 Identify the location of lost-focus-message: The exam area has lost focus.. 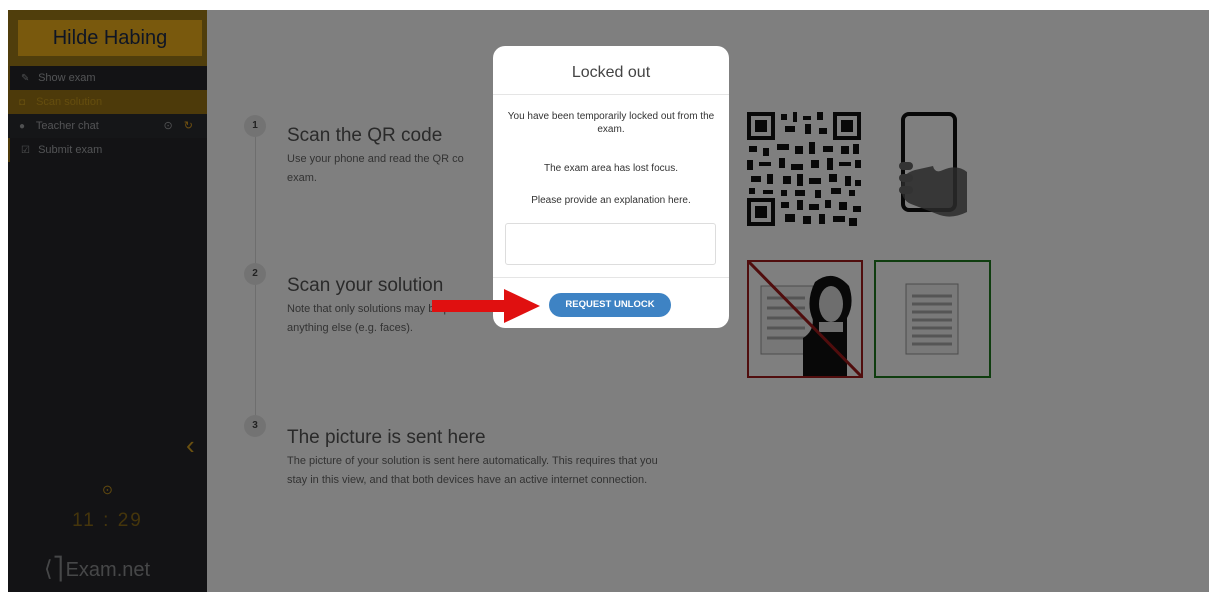
(611, 168).